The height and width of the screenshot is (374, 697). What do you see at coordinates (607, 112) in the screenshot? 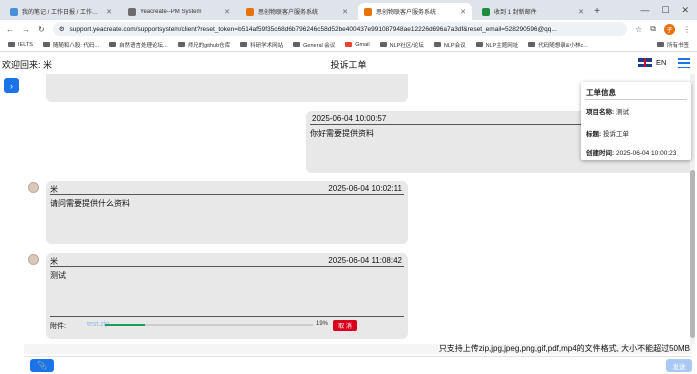
I see `project-row: 项目名称: 测试` at bounding box center [607, 112].